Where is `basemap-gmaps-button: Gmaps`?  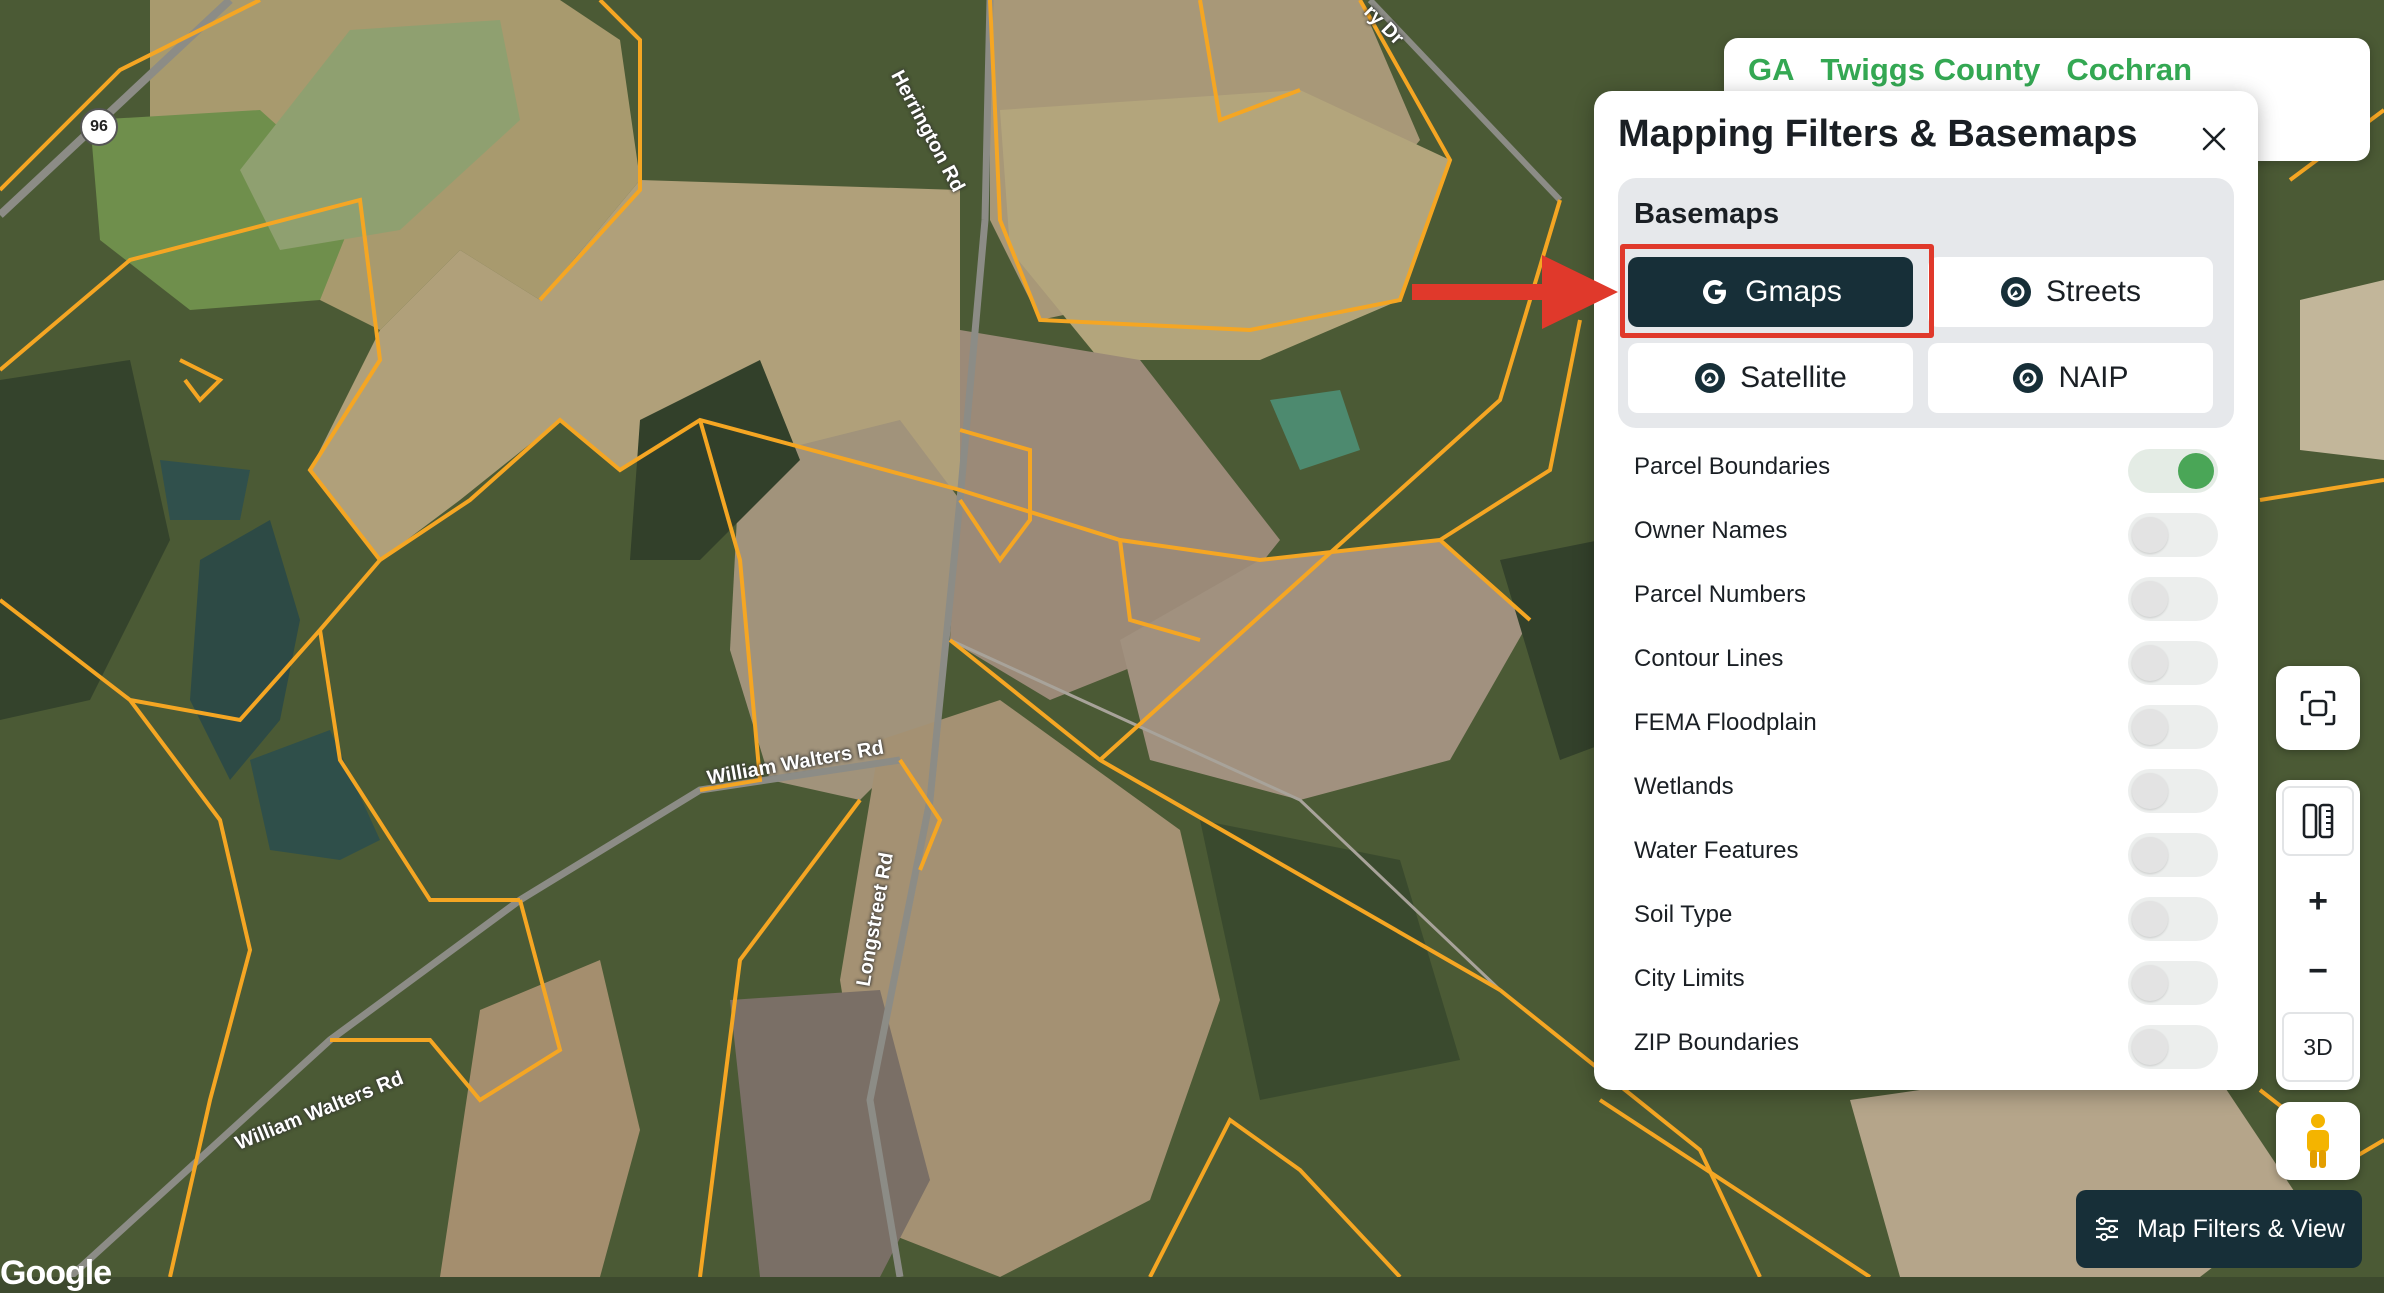 basemap-gmaps-button: Gmaps is located at coordinates (1770, 292).